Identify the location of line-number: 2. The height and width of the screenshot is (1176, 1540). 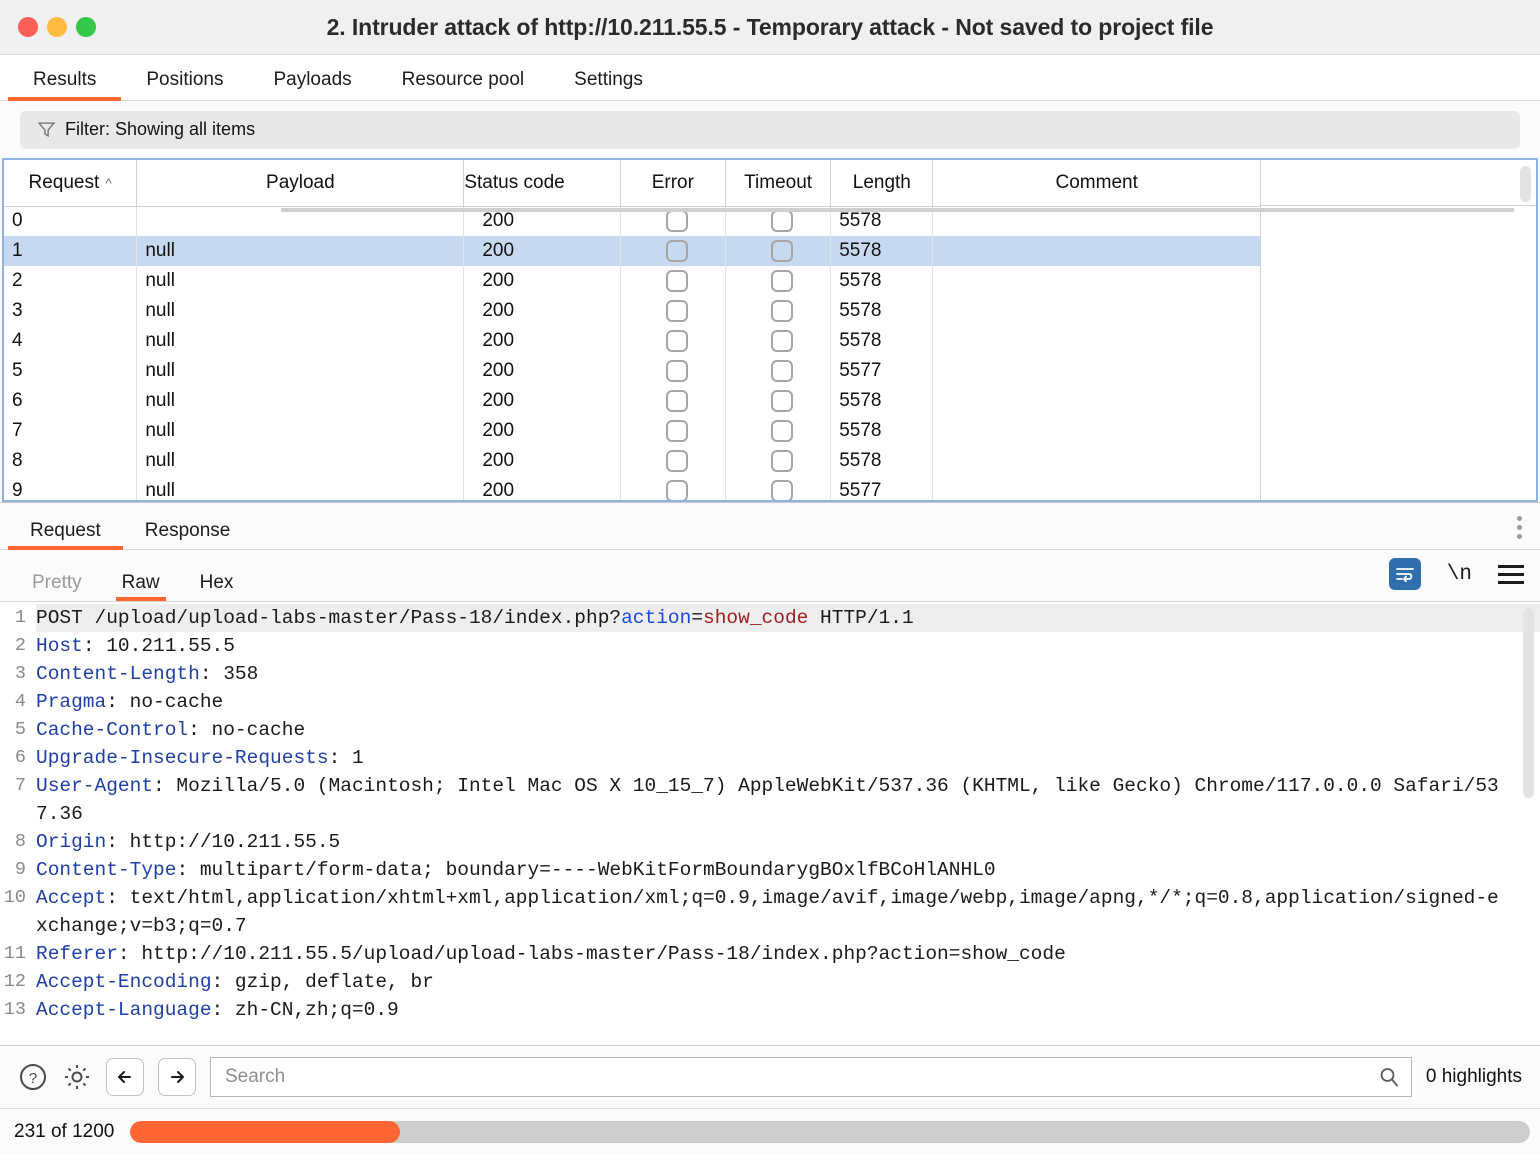
(20, 645).